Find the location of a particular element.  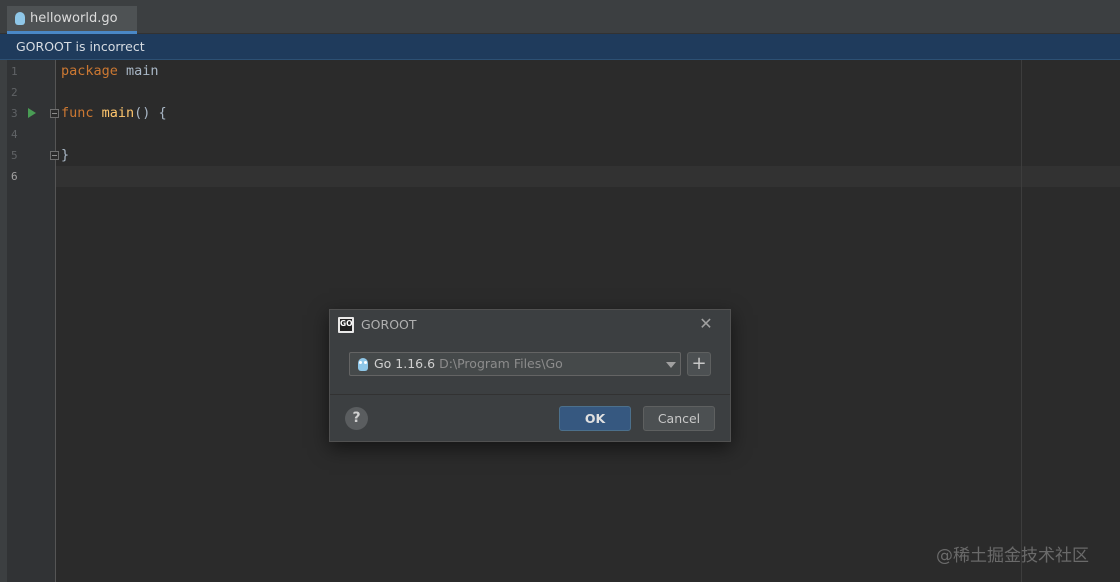

editor-tab-bar: helloworld.go is located at coordinates (560, 17).